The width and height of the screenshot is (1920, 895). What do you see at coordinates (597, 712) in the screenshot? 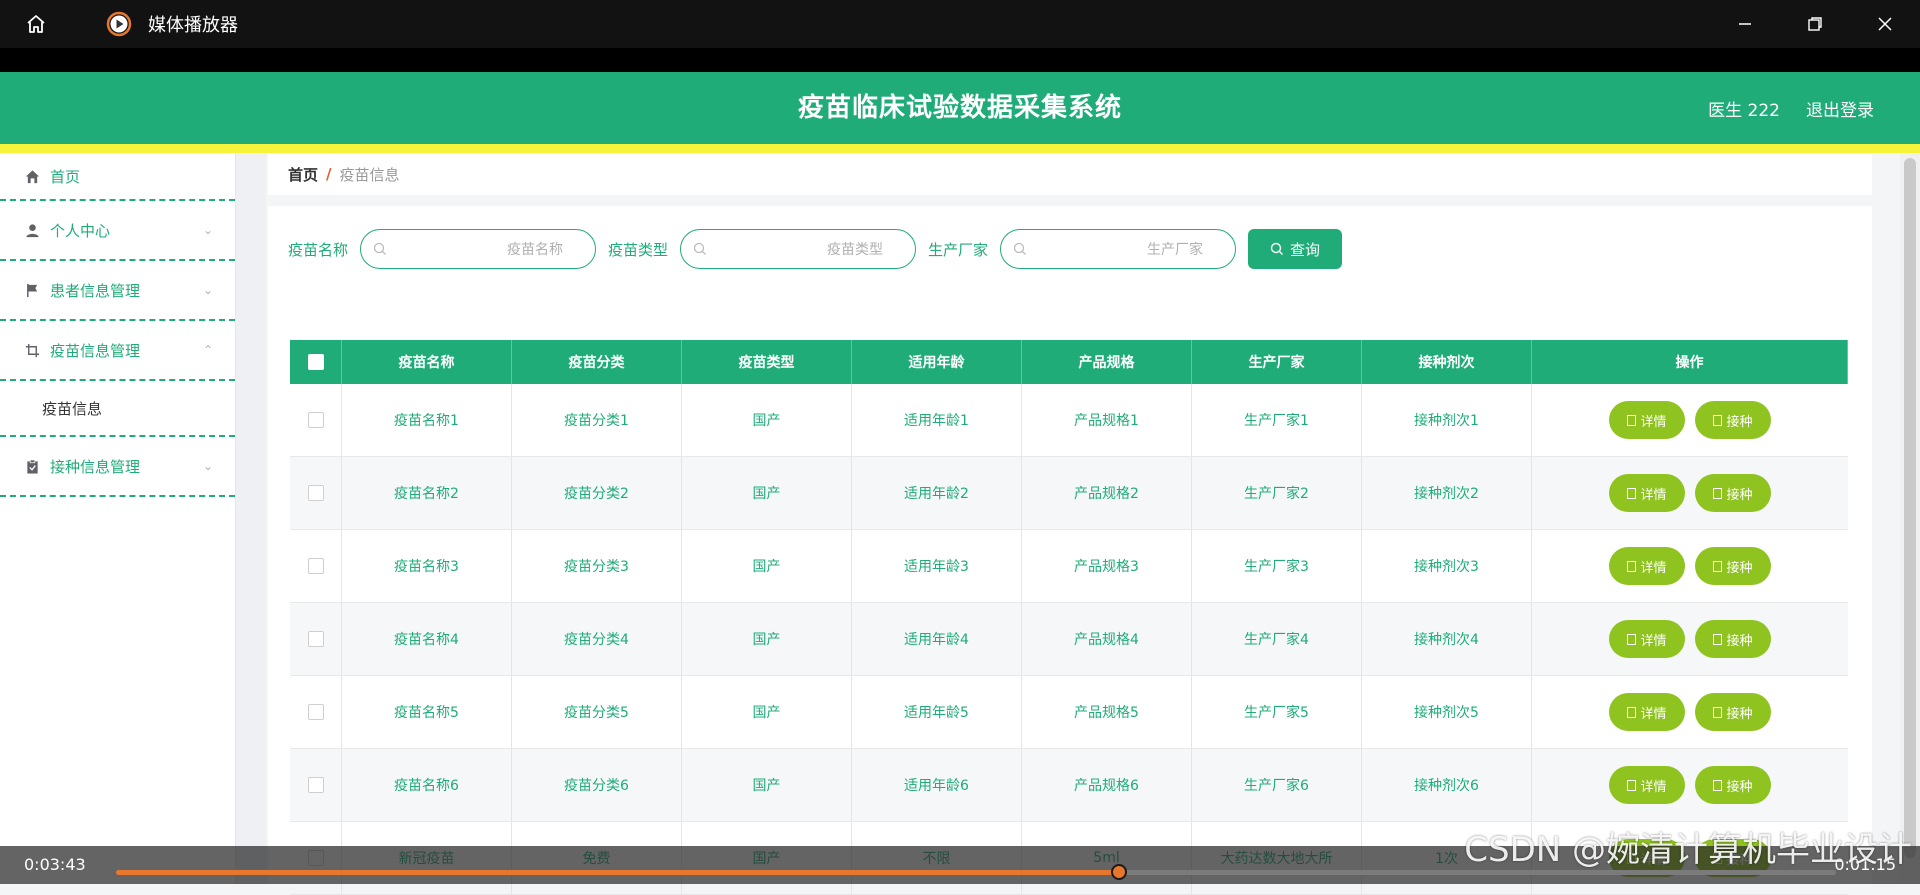
I see `table-cell: 疫苗分类5` at bounding box center [597, 712].